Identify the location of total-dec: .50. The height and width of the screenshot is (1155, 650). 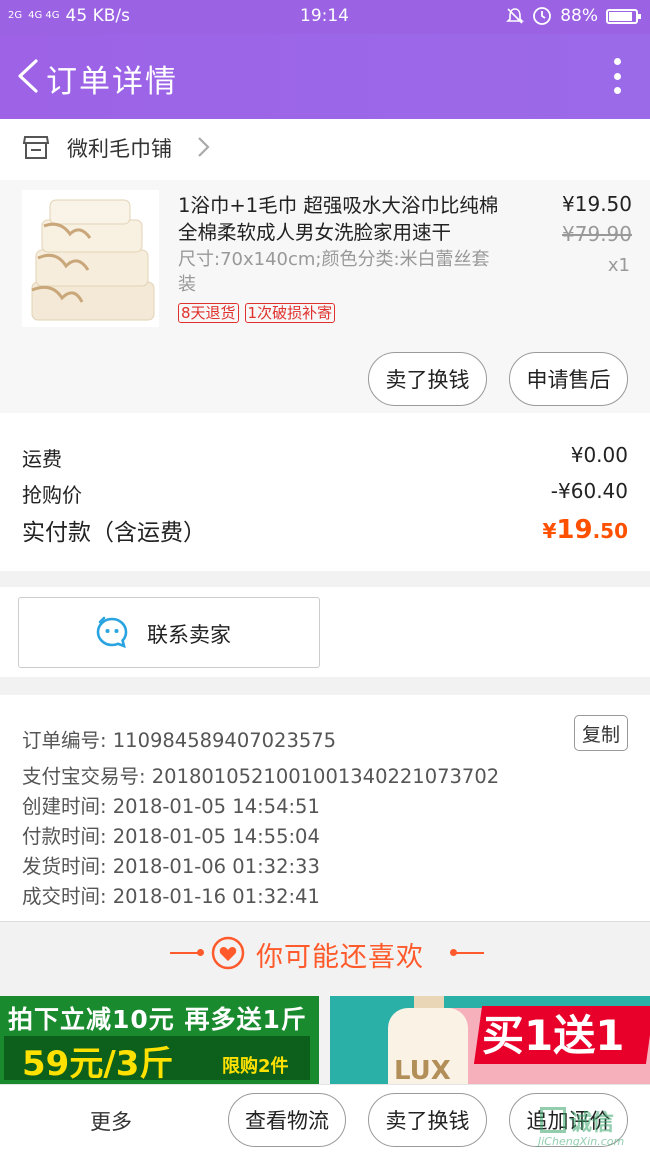
(610, 531).